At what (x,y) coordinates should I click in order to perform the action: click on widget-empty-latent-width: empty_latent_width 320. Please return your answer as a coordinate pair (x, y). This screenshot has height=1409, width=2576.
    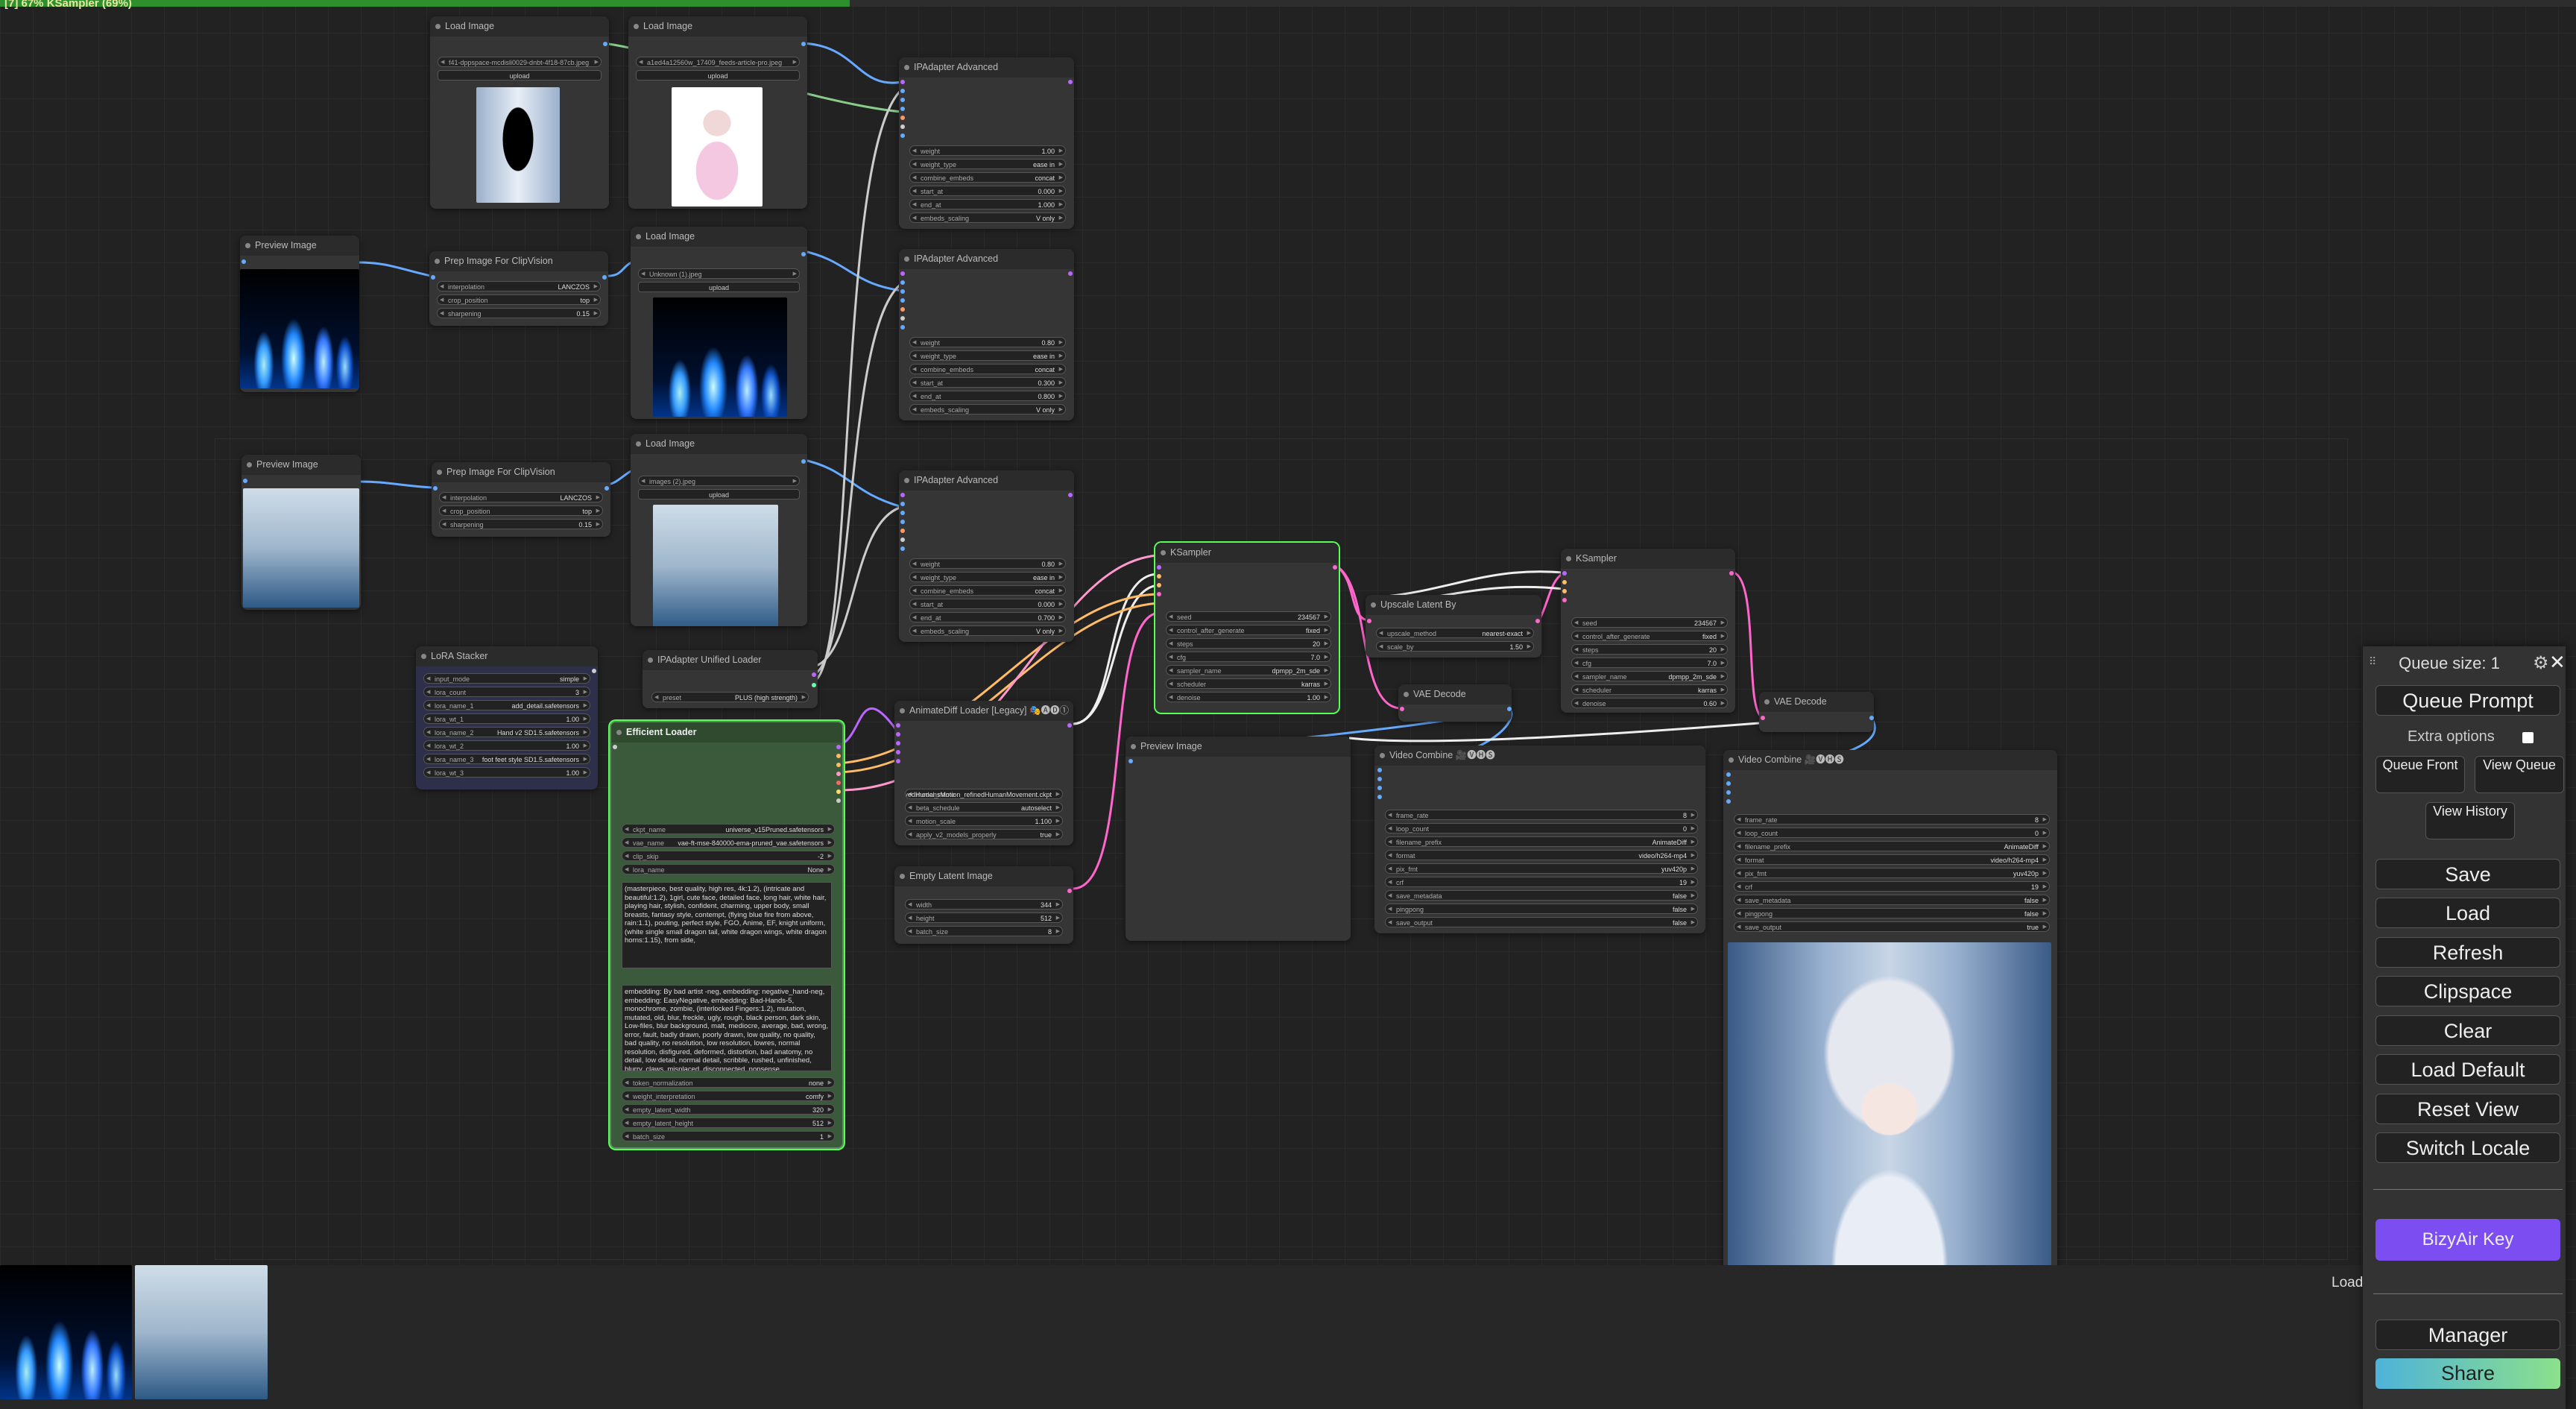
    Looking at the image, I should click on (728, 1110).